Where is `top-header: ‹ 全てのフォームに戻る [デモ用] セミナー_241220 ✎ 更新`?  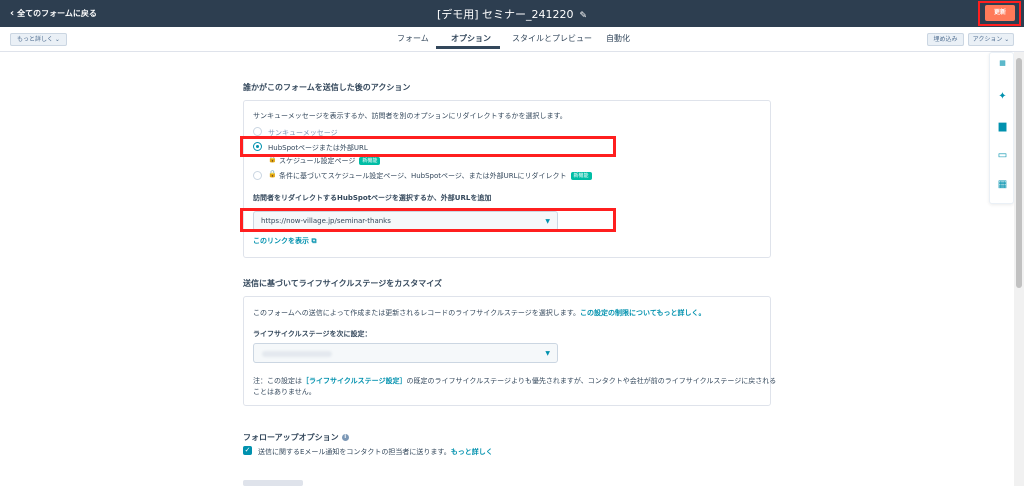
top-header: ‹ 全てのフォームに戻る [デモ用] セミナー_241220 ✎ 更新 is located at coordinates (512, 13).